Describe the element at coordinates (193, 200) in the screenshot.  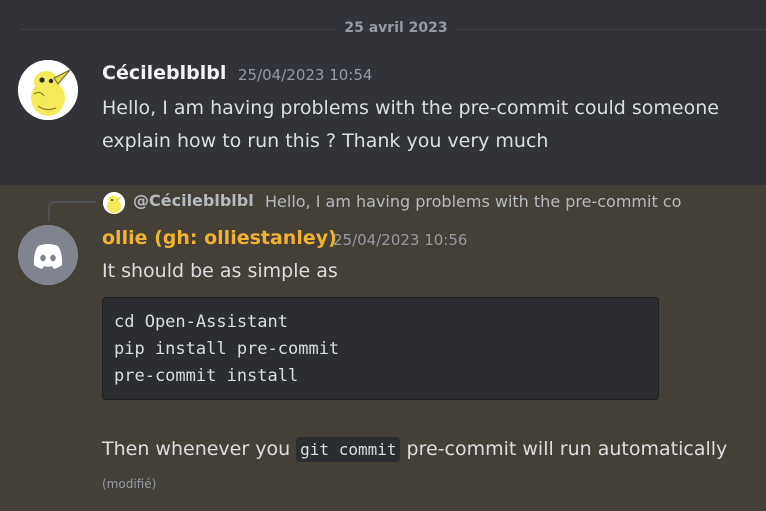
I see `reply-mention: @Cécileblblbl` at that location.